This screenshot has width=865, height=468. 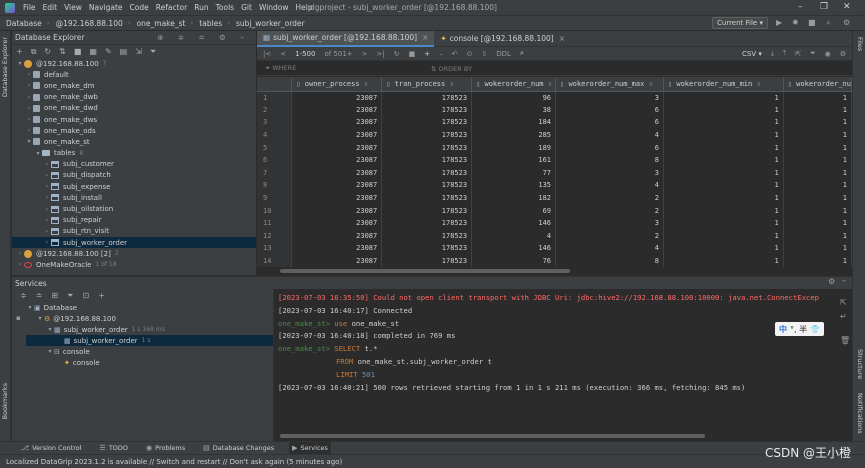 What do you see at coordinates (134, 141) in the screenshot?
I see `tree-item: ▾ one_make_st` at bounding box center [134, 141].